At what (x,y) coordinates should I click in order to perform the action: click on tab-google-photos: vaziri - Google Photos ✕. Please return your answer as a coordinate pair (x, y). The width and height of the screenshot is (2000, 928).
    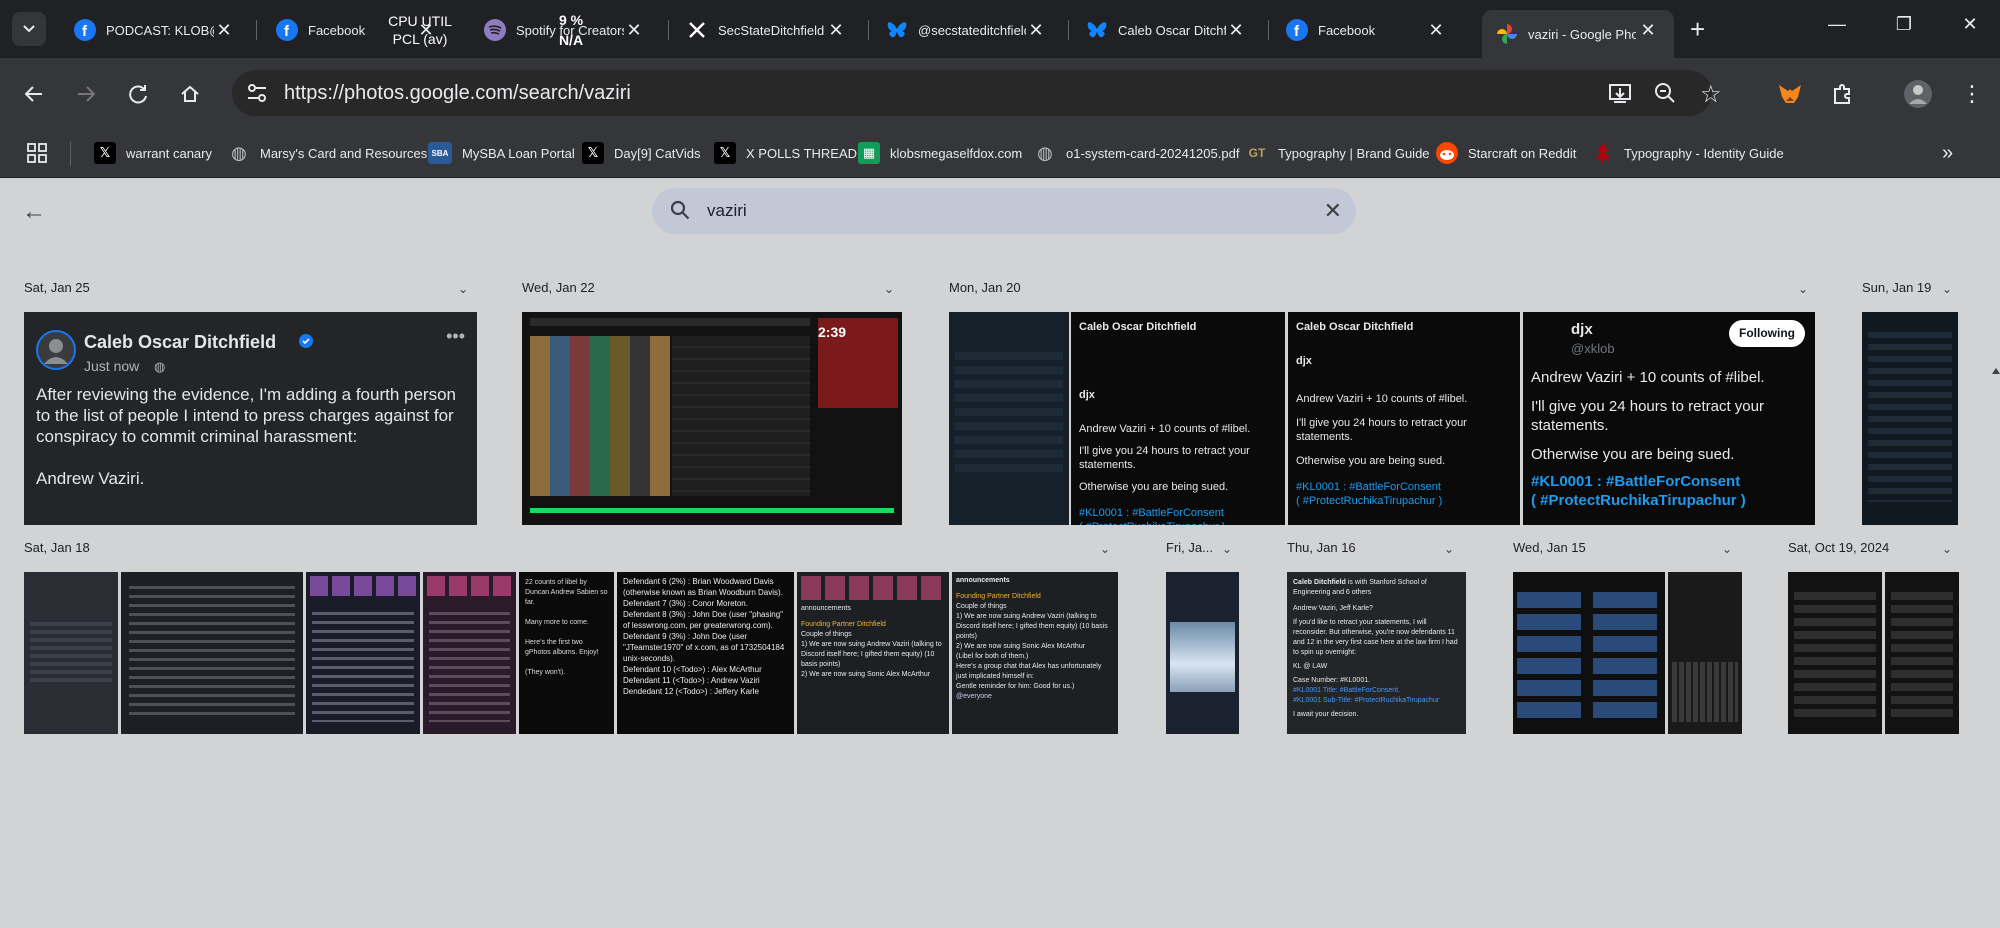
    Looking at the image, I should click on (1578, 34).